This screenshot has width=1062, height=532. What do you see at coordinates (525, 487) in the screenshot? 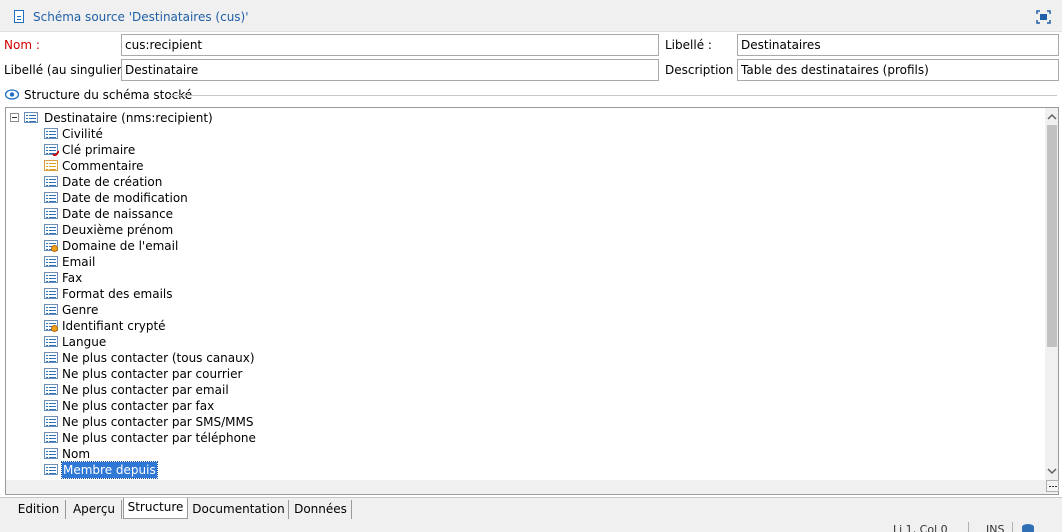
I see `horizontal-scroll-area` at bounding box center [525, 487].